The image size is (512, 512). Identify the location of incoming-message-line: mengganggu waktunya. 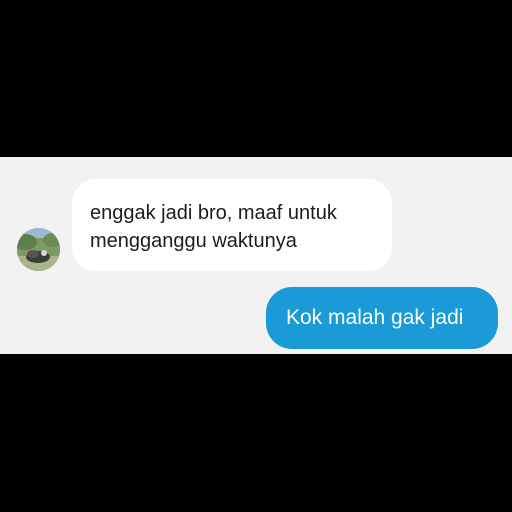
(193, 241).